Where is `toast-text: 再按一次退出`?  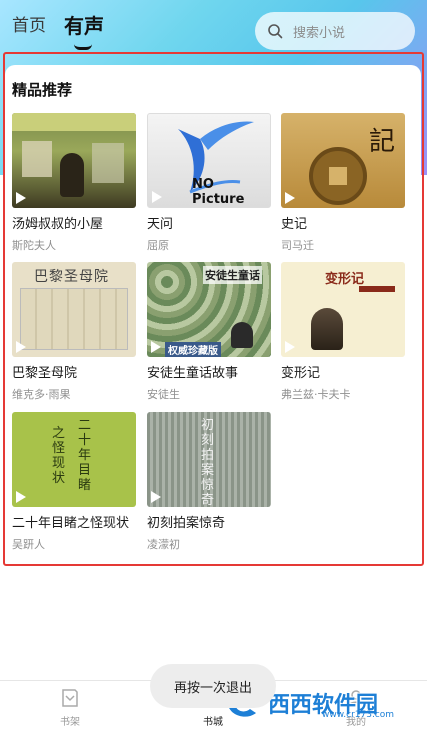
toast-text: 再按一次退出 is located at coordinates (212, 688).